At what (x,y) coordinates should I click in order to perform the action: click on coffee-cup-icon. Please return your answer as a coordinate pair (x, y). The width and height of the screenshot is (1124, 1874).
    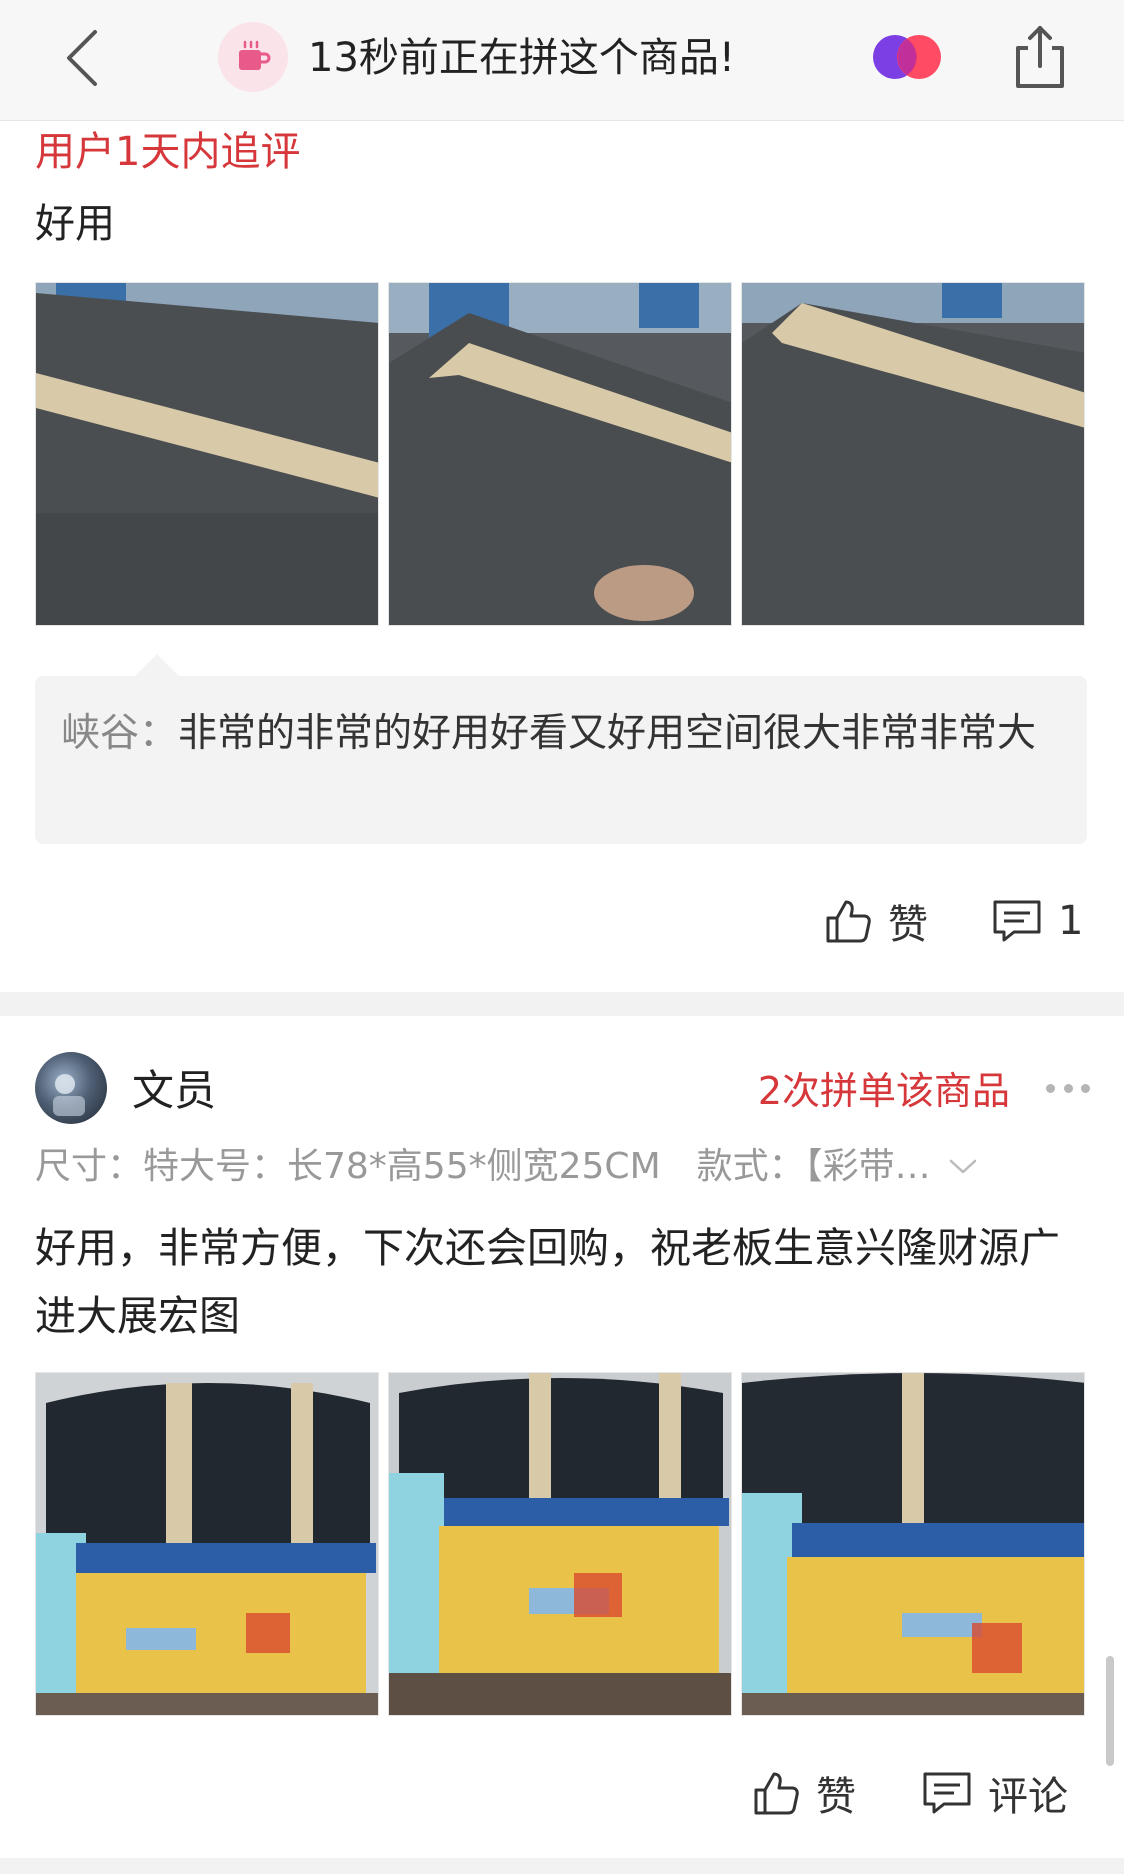
    Looking at the image, I should click on (255, 55).